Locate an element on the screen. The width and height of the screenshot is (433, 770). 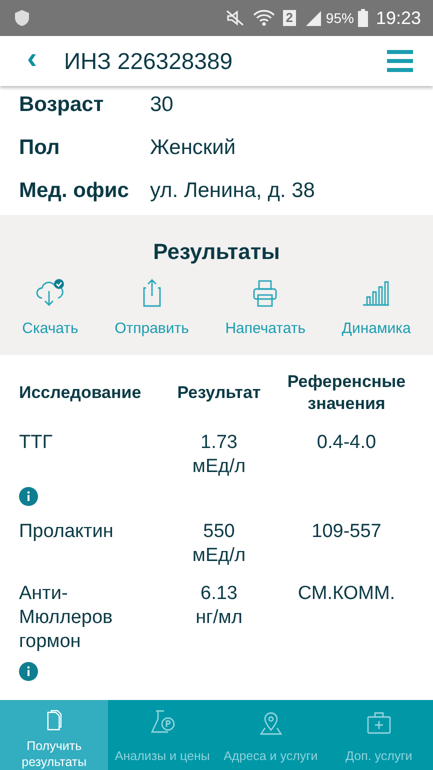
column-header: Исследование is located at coordinates (80, 393).